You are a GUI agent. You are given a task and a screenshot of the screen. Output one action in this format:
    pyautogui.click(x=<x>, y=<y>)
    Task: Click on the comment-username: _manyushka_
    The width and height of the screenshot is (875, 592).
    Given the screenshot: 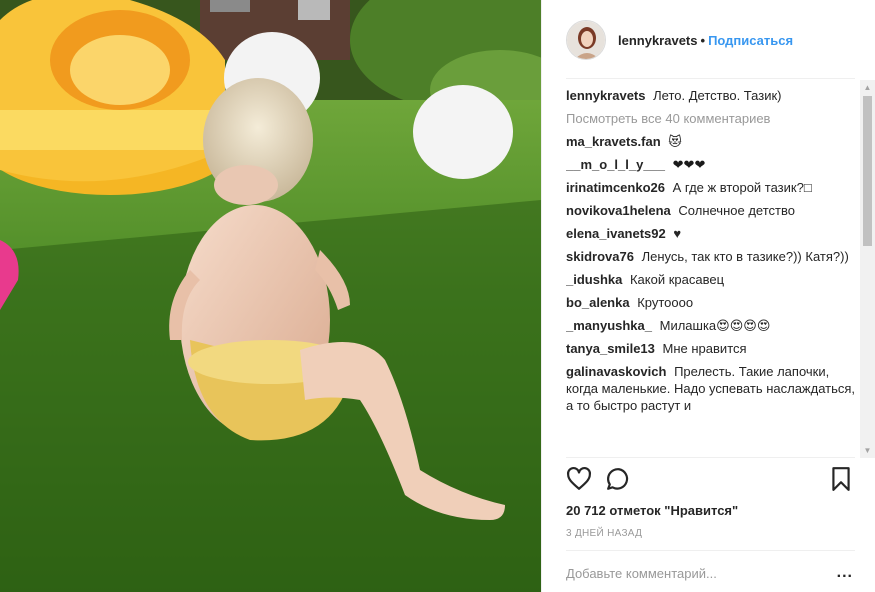 What is the action you would take?
    pyautogui.click(x=609, y=325)
    